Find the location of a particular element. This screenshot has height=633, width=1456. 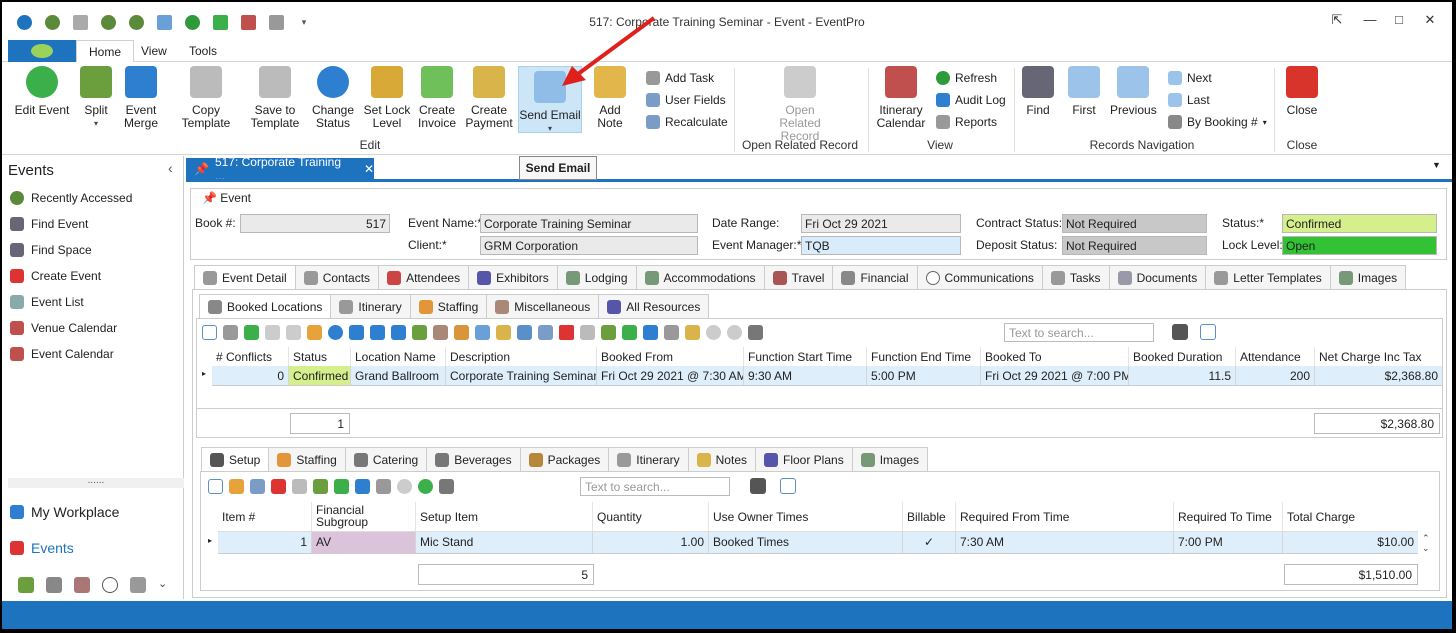

tab-list-dropdown-icon: ▼ is located at coordinates (1436, 165).